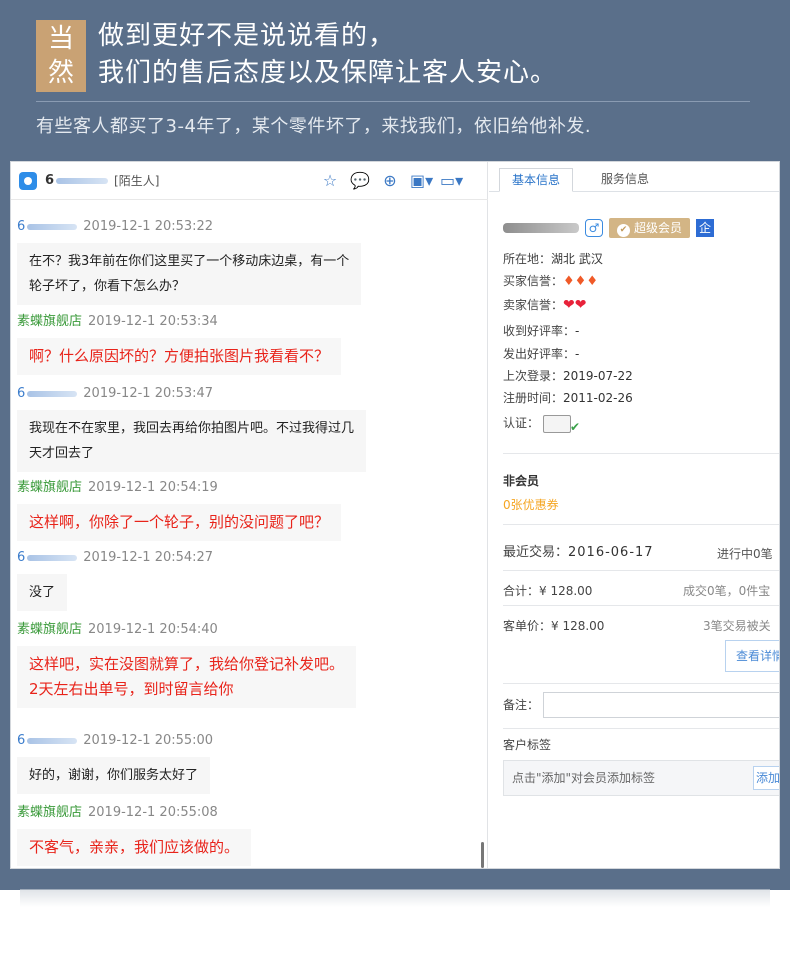 The width and height of the screenshot is (790, 961). What do you see at coordinates (148, 226) in the screenshot?
I see `message-time: 2019-12-1 20:53:22` at bounding box center [148, 226].